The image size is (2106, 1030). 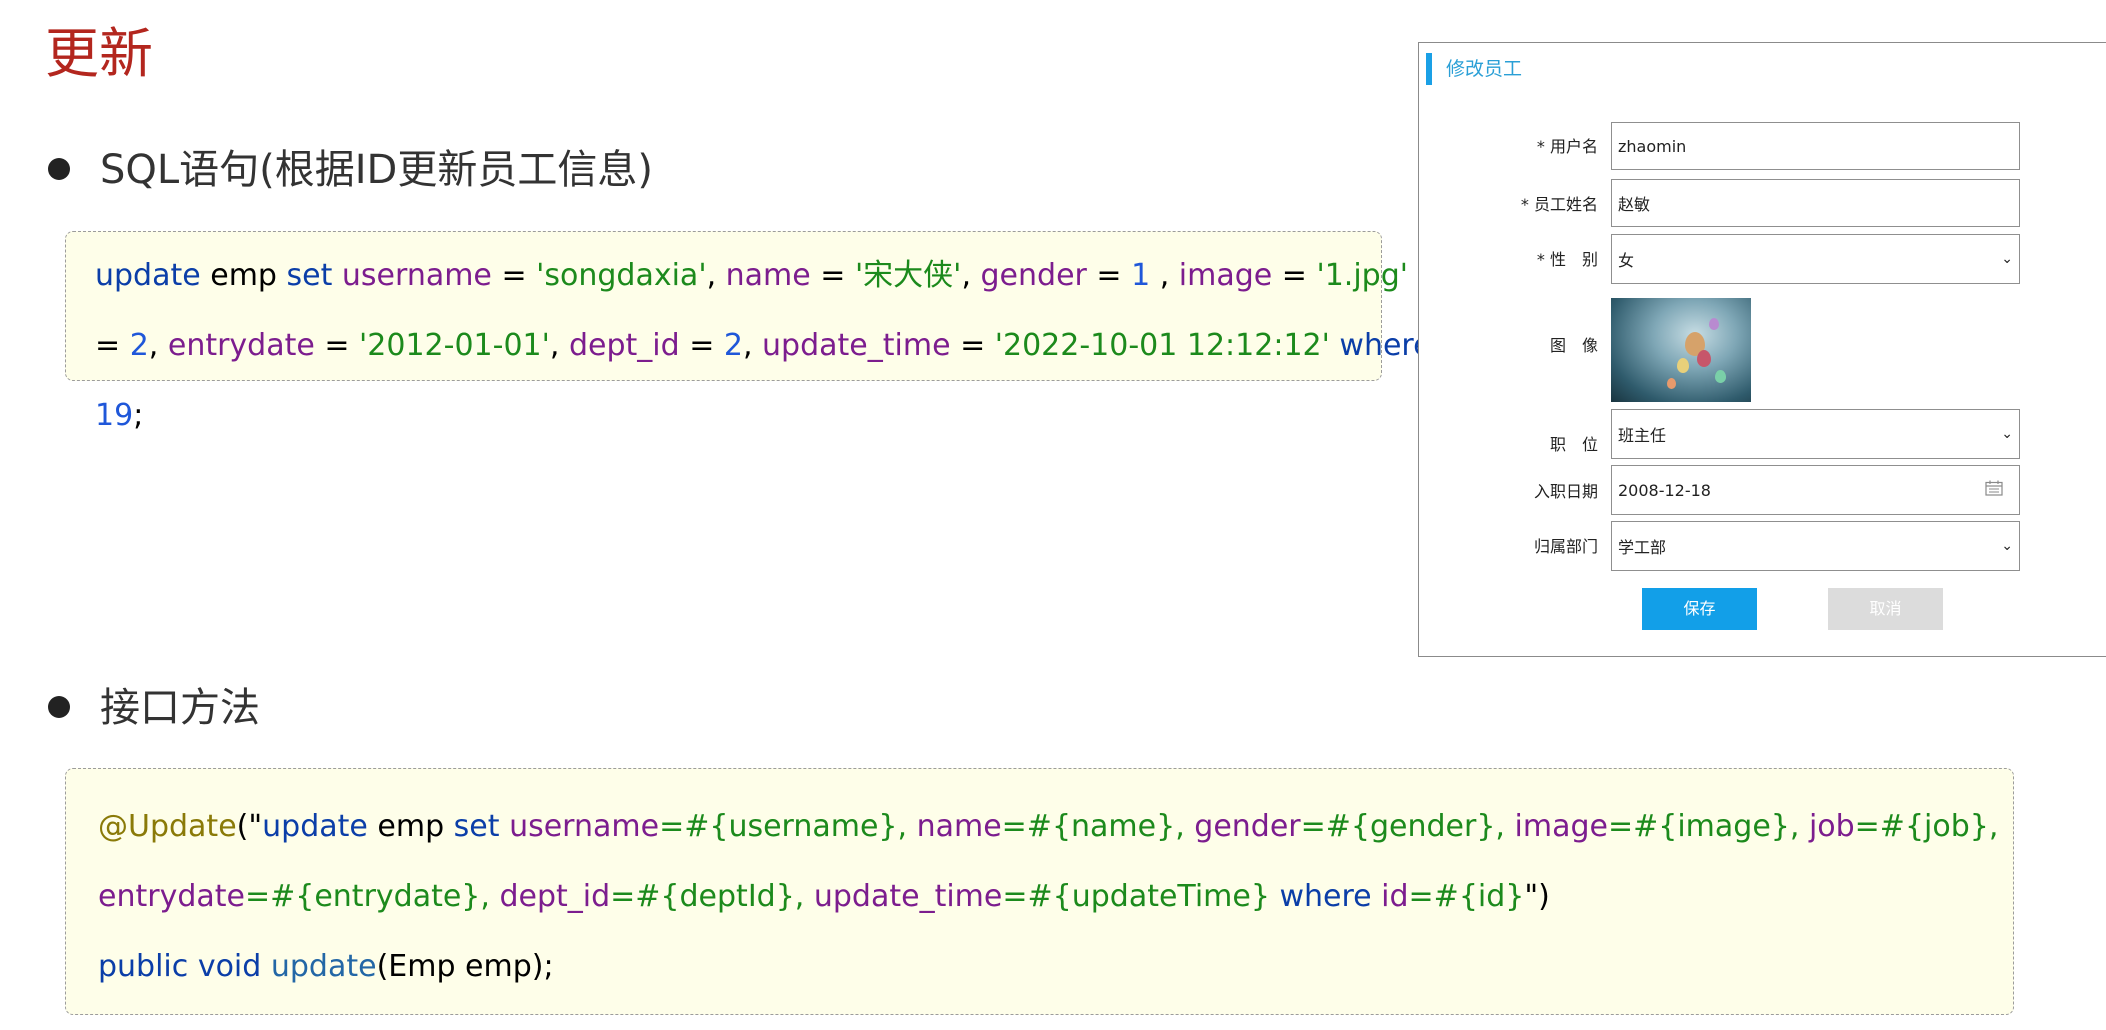 I want to click on code-token: (", so click(x=249, y=826).